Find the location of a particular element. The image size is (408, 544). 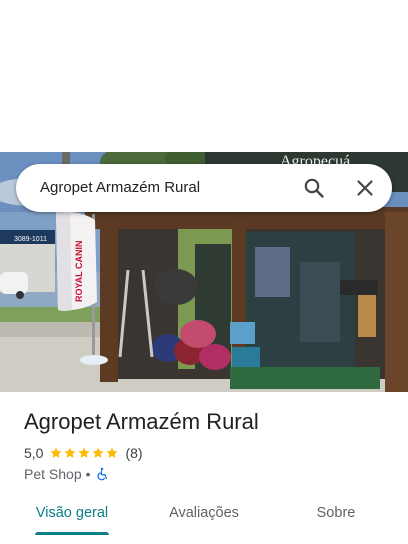

star-rating is located at coordinates (84, 453).